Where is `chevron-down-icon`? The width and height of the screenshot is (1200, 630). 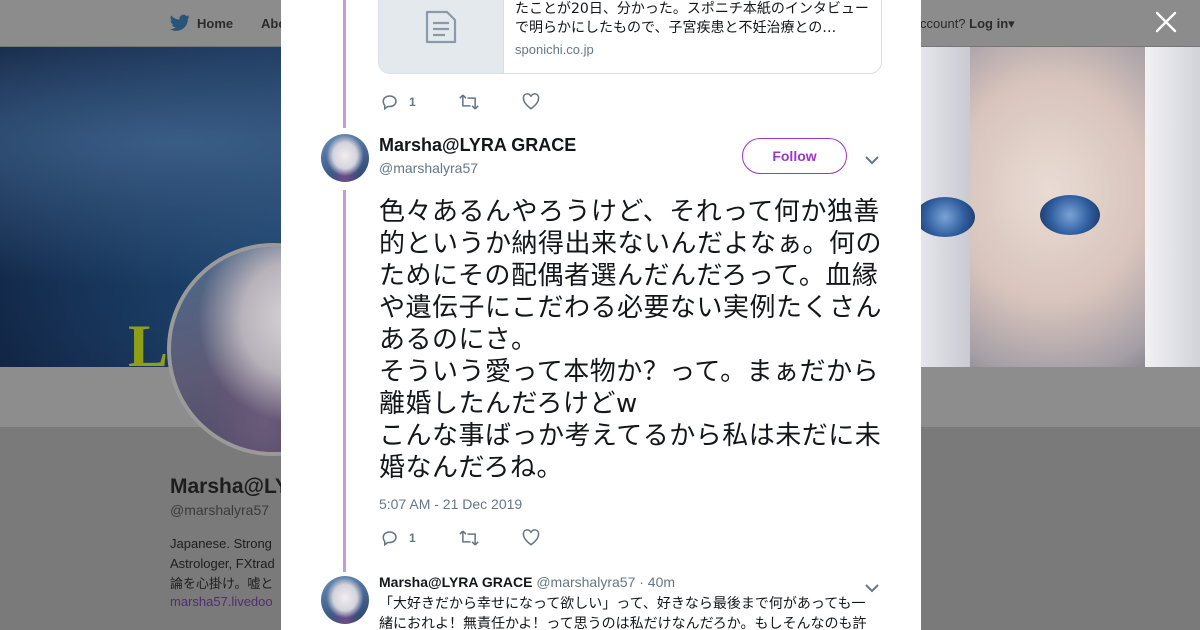 chevron-down-icon is located at coordinates (872, 159).